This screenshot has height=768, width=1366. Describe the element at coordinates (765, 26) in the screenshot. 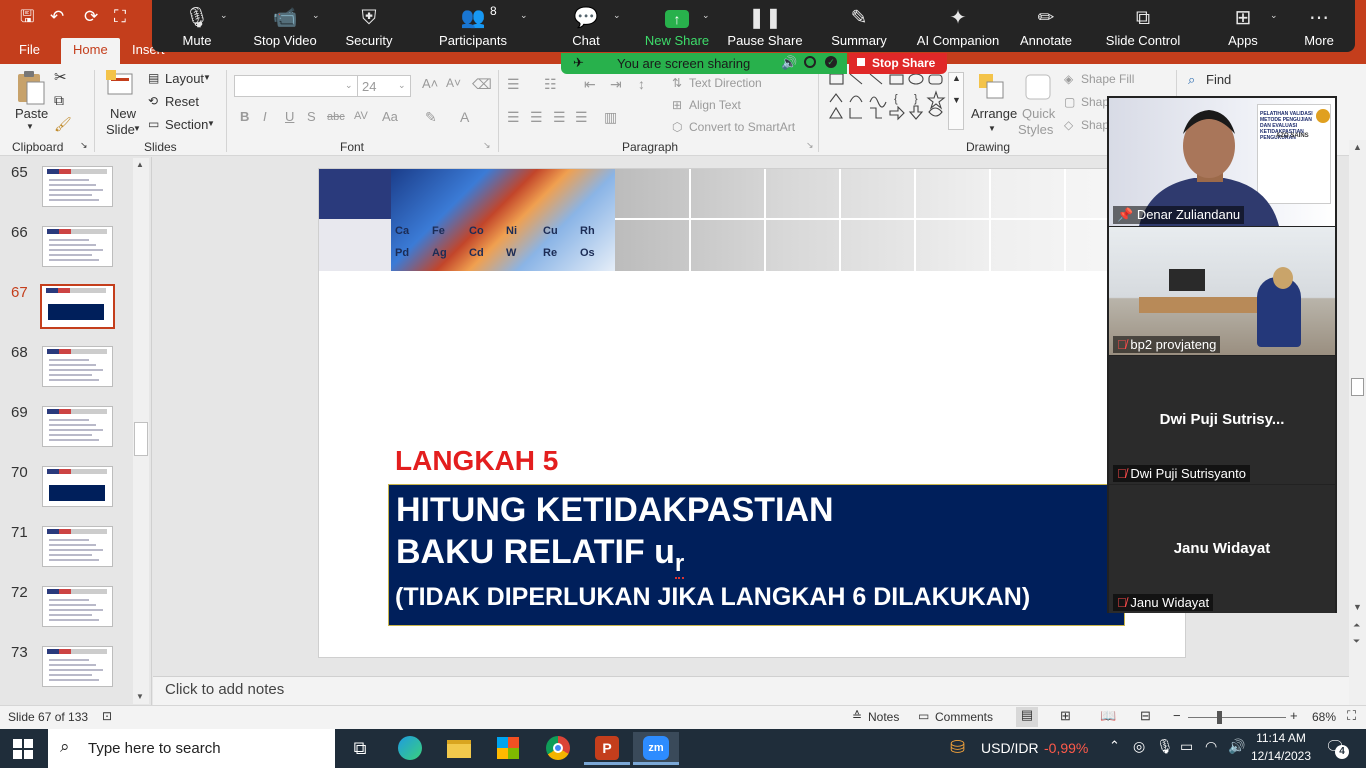

I see `pause-share-button: ❚❚ Pause Share` at that location.